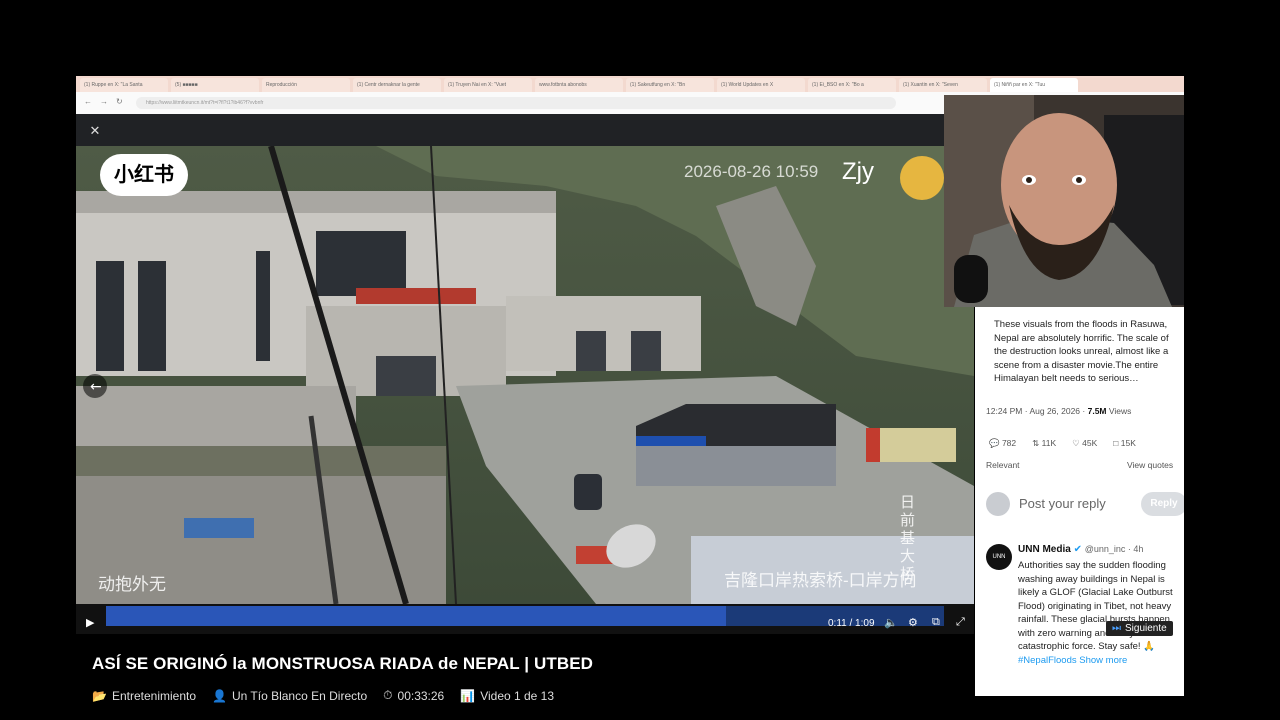 This screenshot has width=1280, height=720. Describe the element at coordinates (90, 622) in the screenshot. I see `play-icon: ▶` at that location.